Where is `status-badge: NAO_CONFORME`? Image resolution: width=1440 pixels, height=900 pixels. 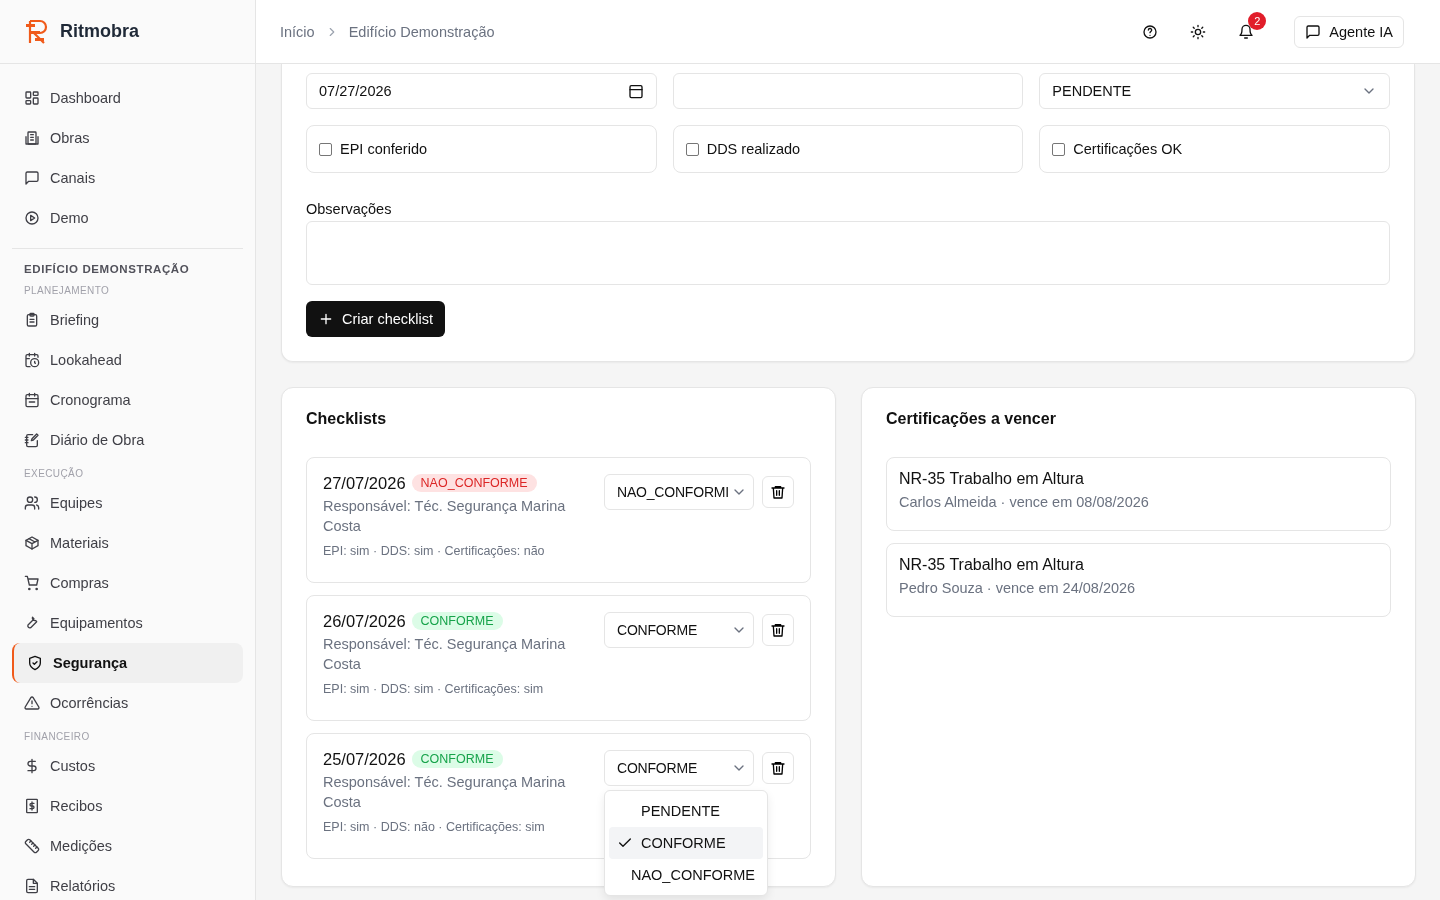 status-badge: NAO_CONFORME is located at coordinates (474, 483).